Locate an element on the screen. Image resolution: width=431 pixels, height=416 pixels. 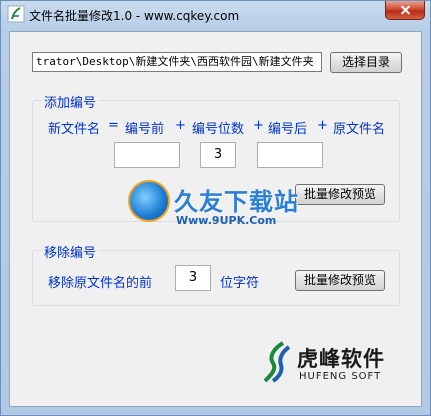
formula-prefix: 编号前 is located at coordinates (145, 129).